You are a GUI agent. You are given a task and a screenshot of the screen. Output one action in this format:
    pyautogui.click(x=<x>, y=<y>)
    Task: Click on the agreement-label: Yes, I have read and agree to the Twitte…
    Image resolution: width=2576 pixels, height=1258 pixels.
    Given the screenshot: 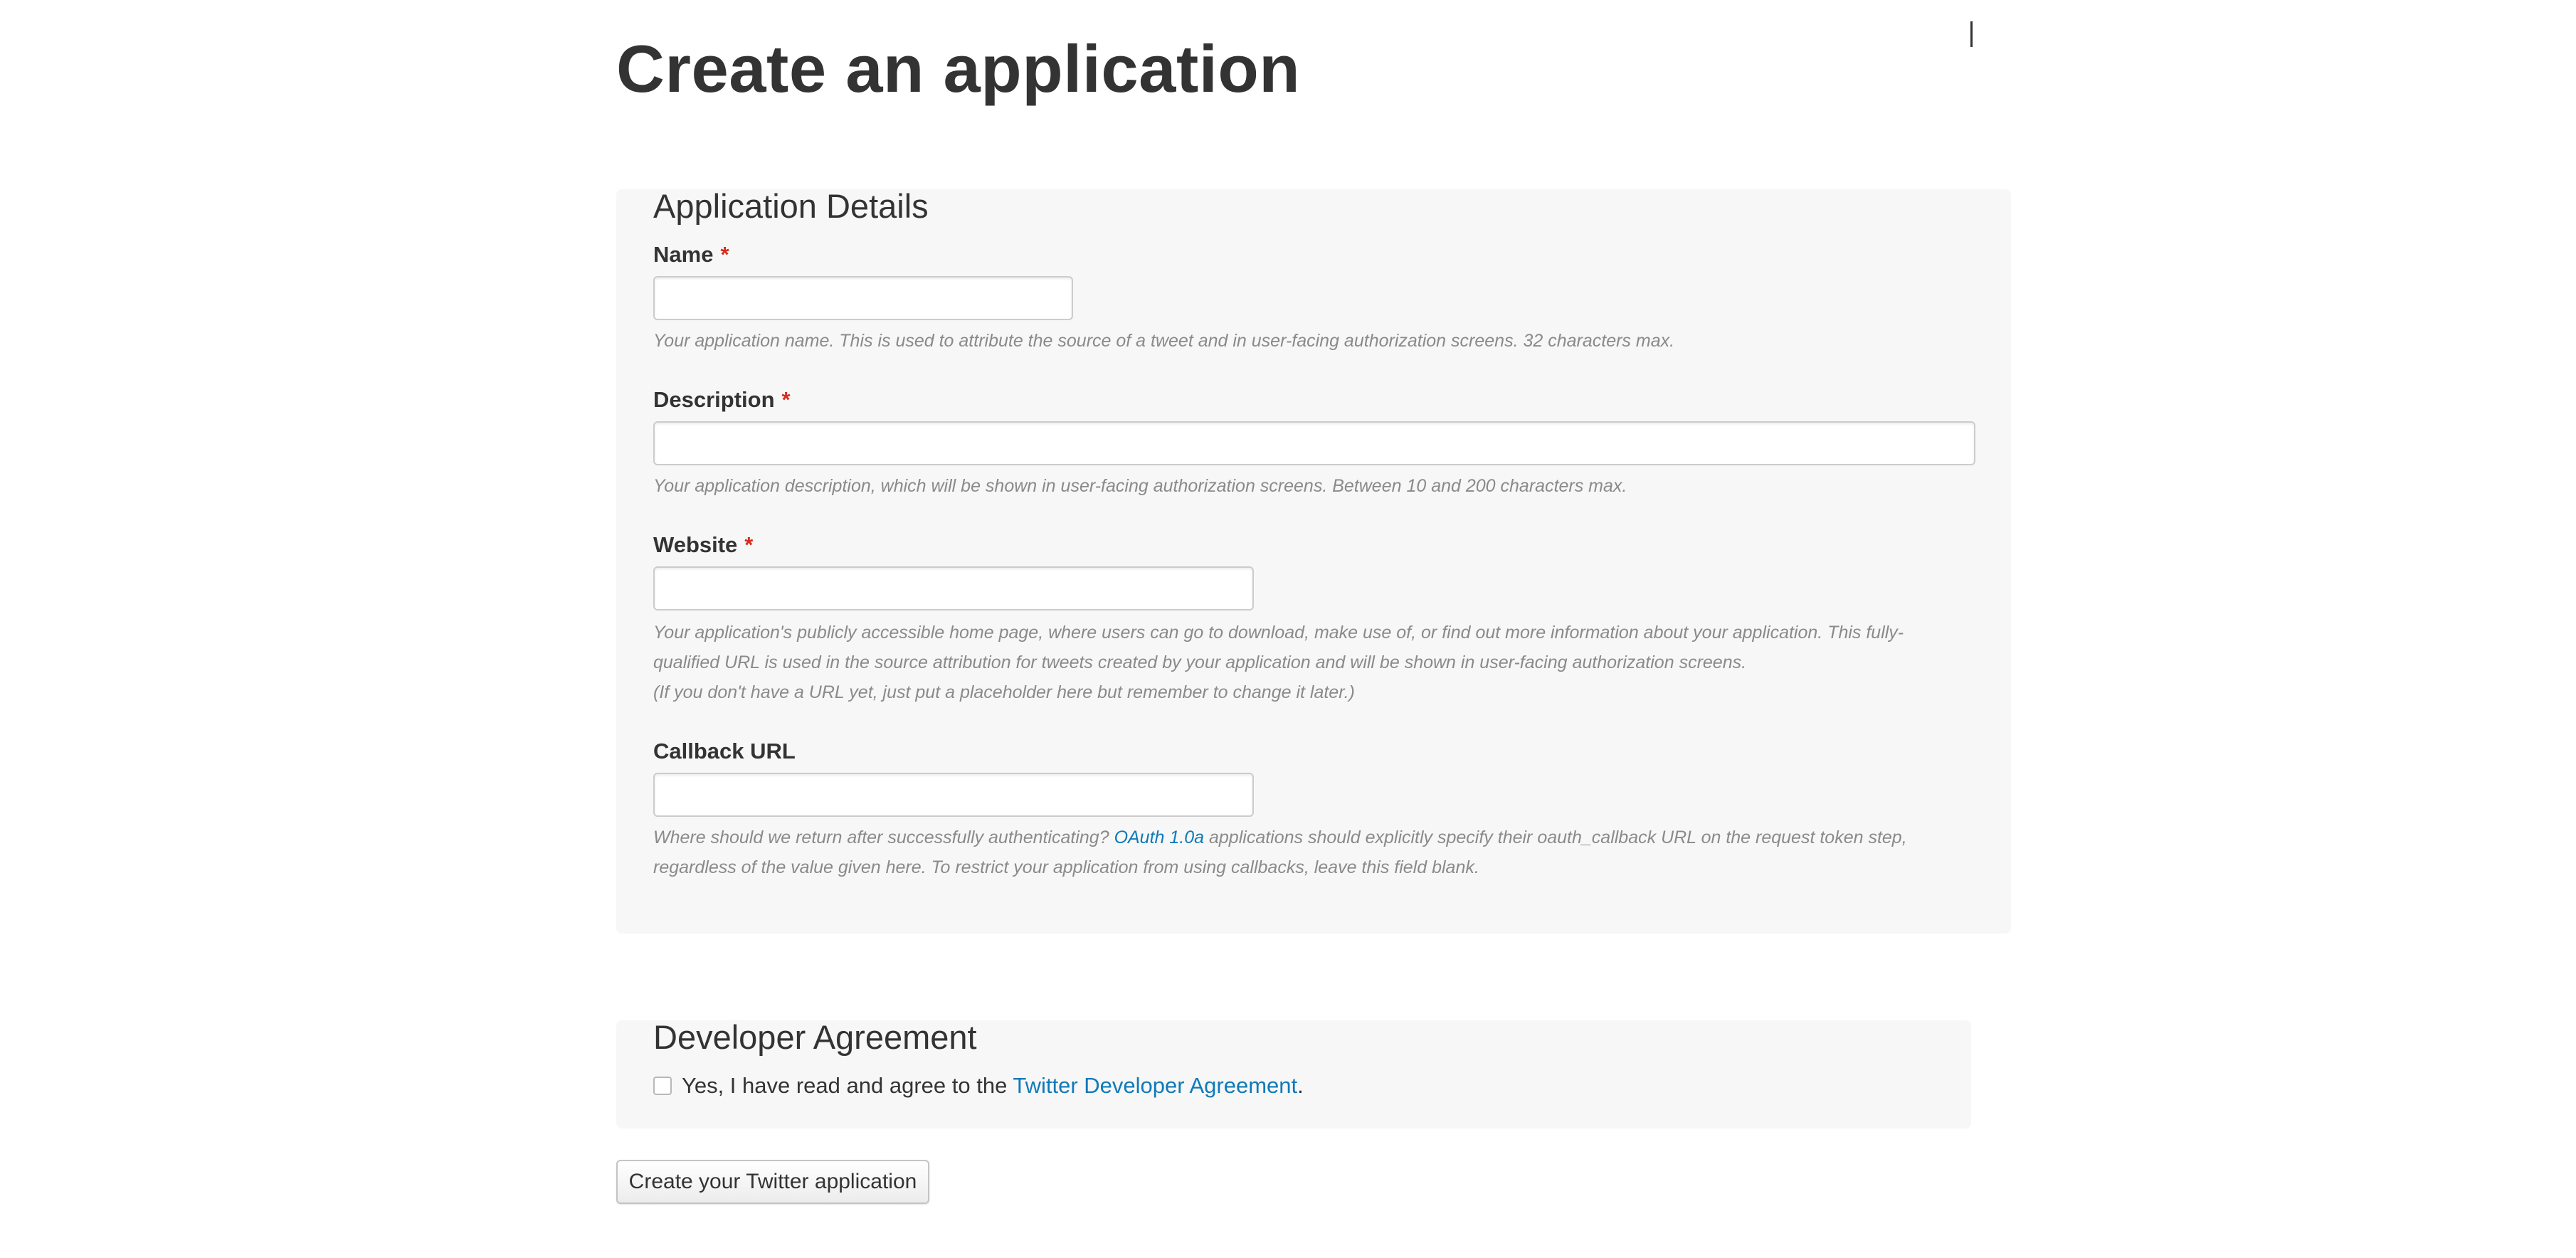 What is the action you would take?
    pyautogui.click(x=993, y=1086)
    